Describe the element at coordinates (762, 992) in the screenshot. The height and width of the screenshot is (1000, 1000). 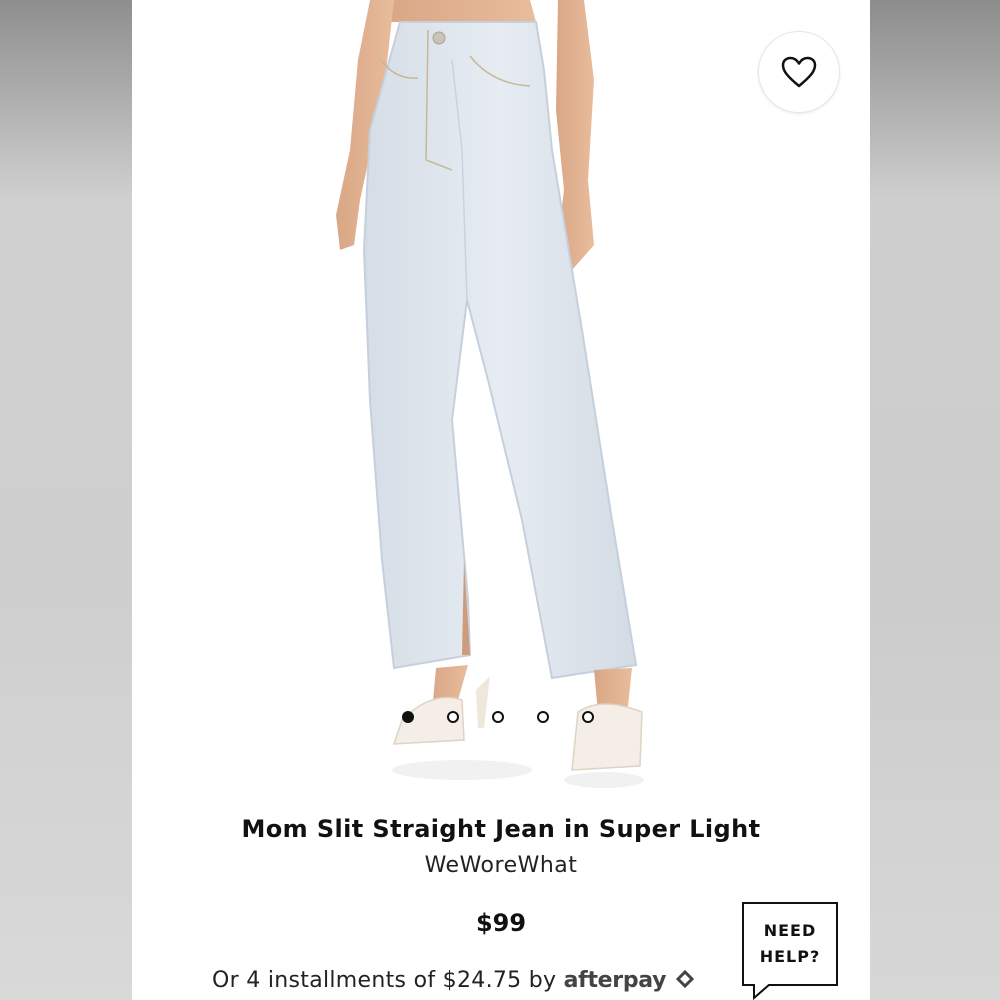
I see `chat-bubble-icon` at that location.